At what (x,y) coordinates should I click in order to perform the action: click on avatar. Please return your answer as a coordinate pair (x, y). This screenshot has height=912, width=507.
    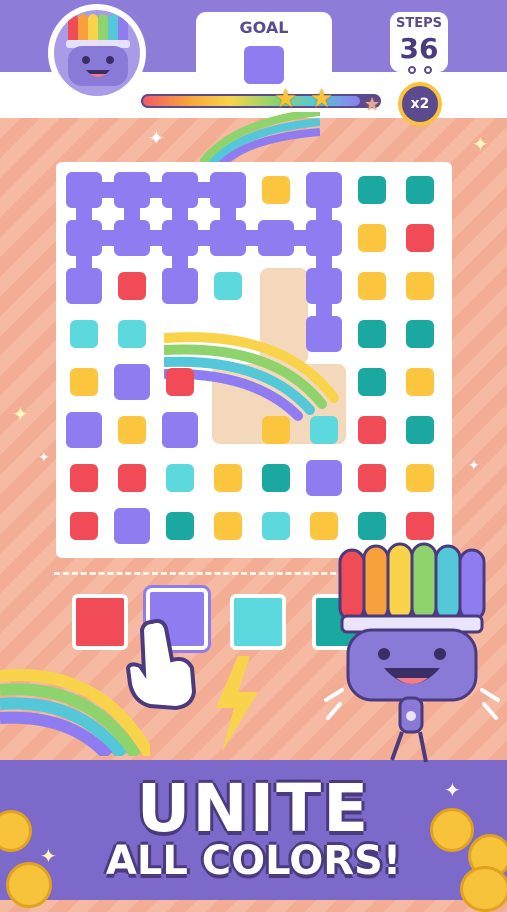
    Looking at the image, I should click on (97, 53).